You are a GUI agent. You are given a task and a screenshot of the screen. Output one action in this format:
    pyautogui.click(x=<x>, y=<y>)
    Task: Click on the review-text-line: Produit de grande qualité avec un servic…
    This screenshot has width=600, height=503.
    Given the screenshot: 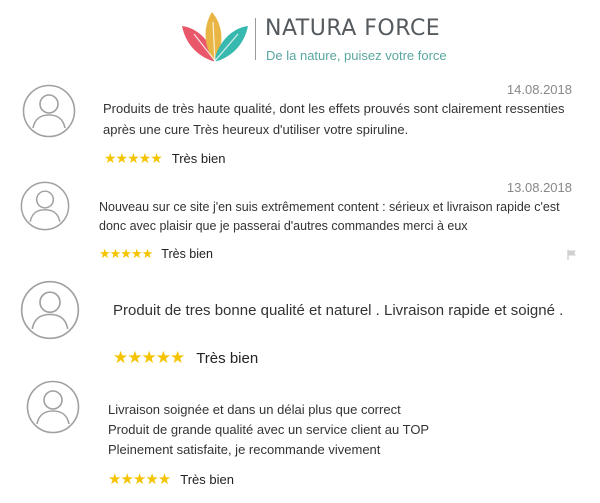 What is the action you would take?
    pyautogui.click(x=269, y=429)
    